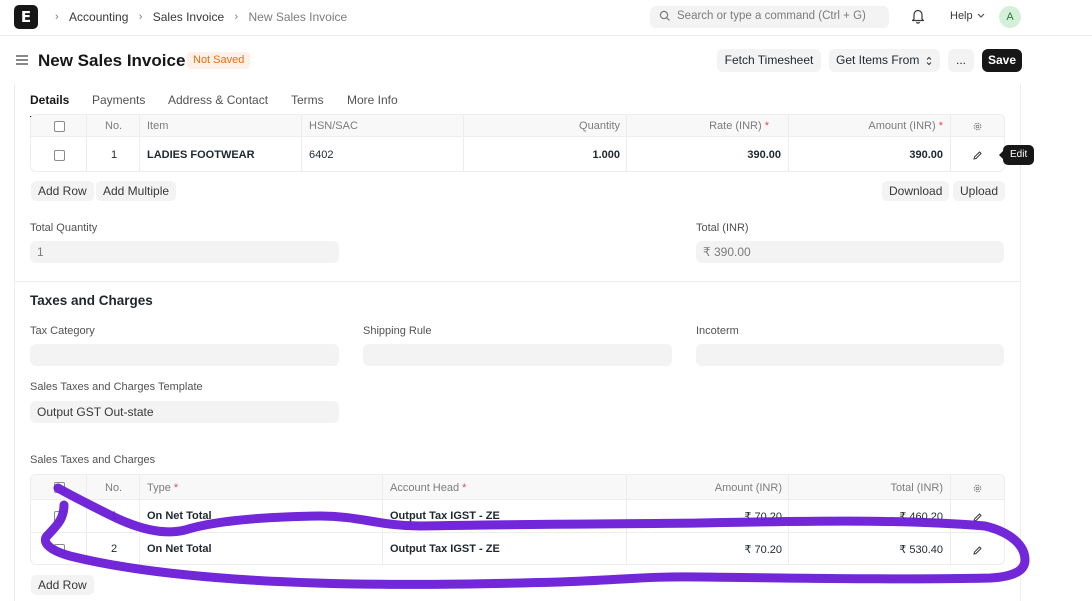  Describe the element at coordinates (98, 17) in the screenshot. I see `breadcrumb-accounting: Accounting` at that location.